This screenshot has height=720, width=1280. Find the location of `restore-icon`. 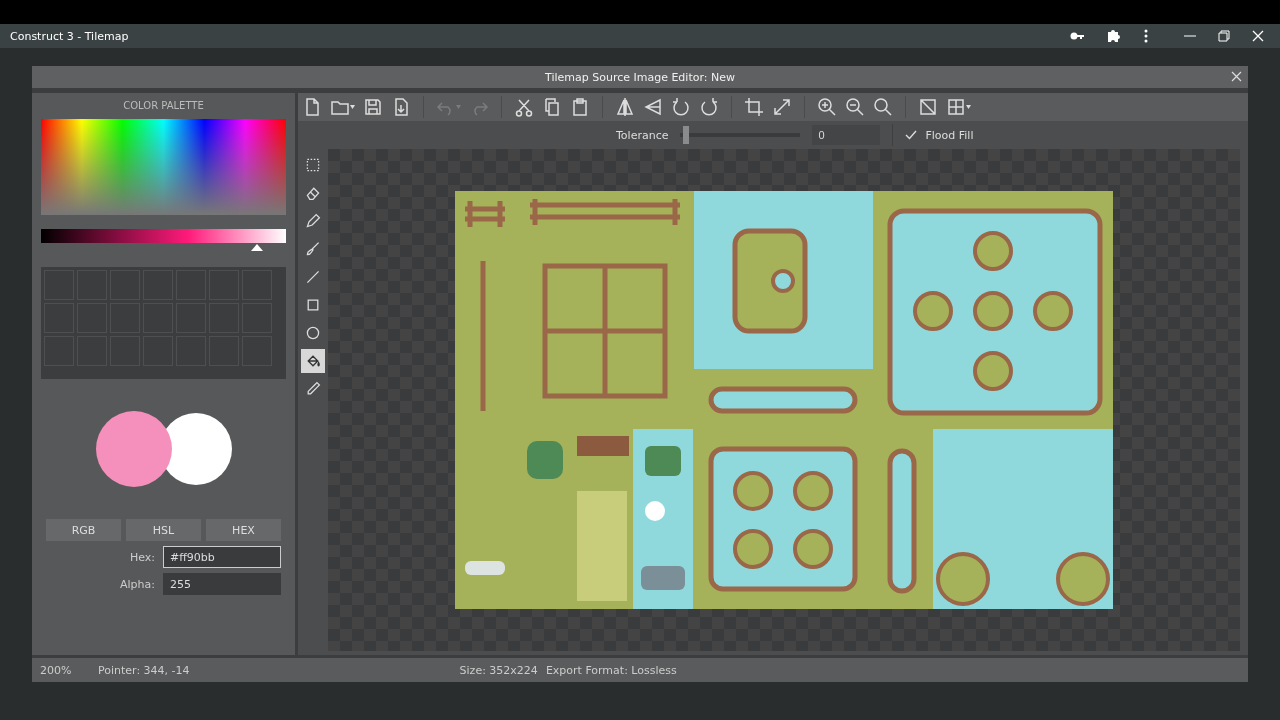

restore-icon is located at coordinates (1224, 36).